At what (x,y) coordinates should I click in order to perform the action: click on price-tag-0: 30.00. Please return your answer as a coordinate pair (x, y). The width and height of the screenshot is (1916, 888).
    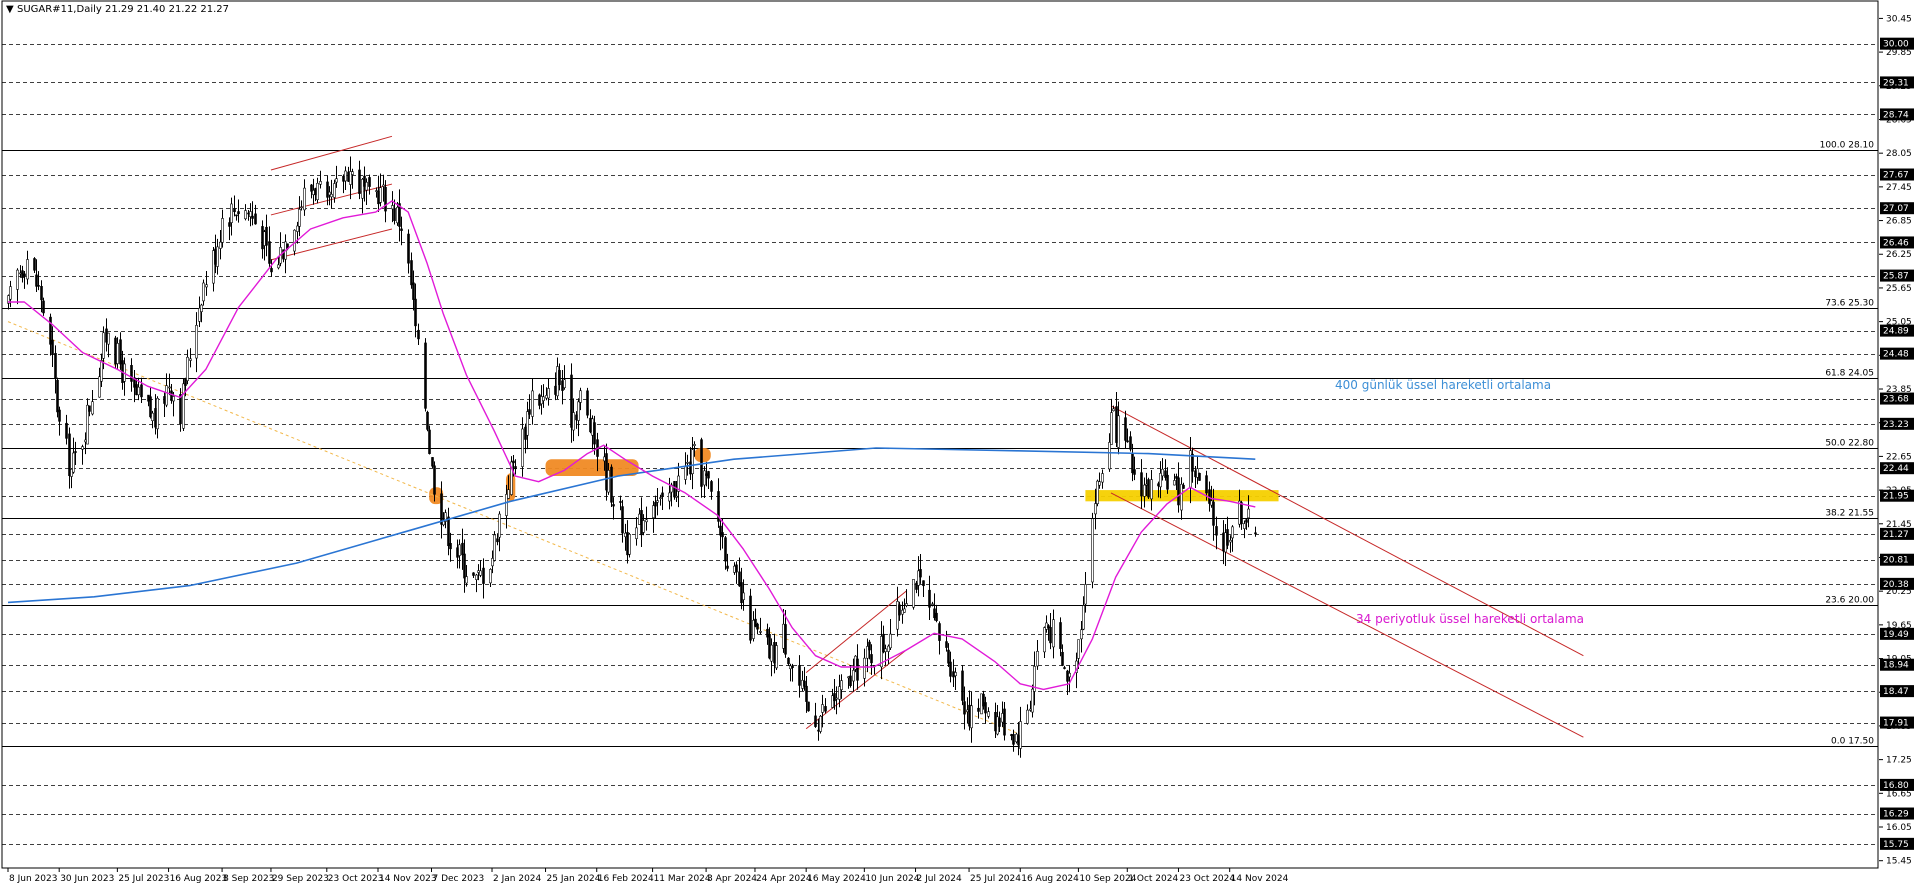
    Looking at the image, I should click on (1896, 45).